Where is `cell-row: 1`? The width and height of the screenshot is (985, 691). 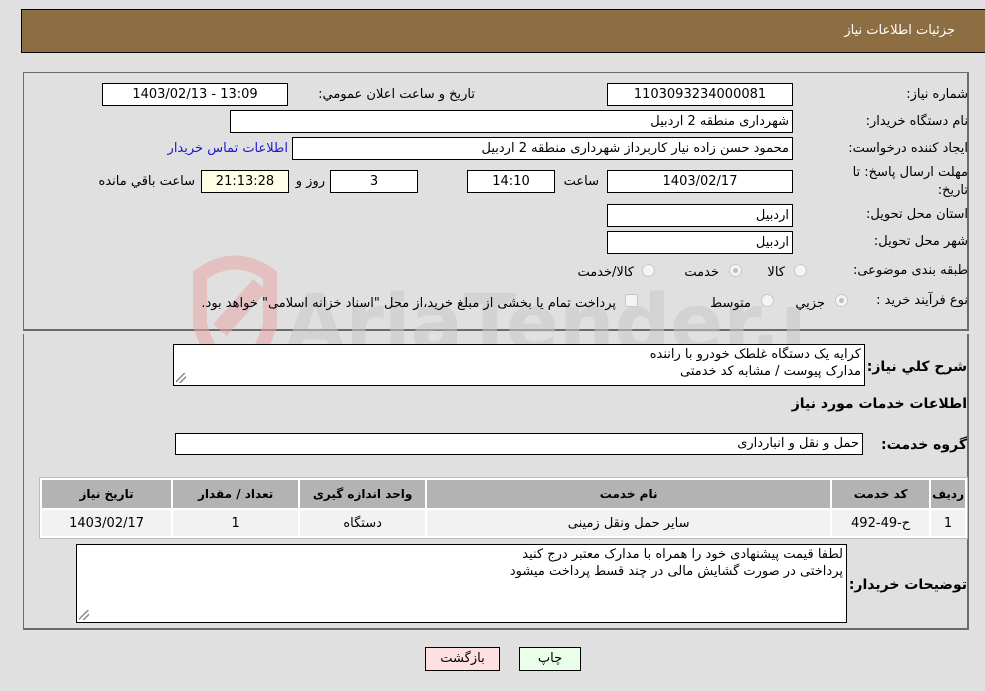 cell-row: 1 is located at coordinates (948, 523).